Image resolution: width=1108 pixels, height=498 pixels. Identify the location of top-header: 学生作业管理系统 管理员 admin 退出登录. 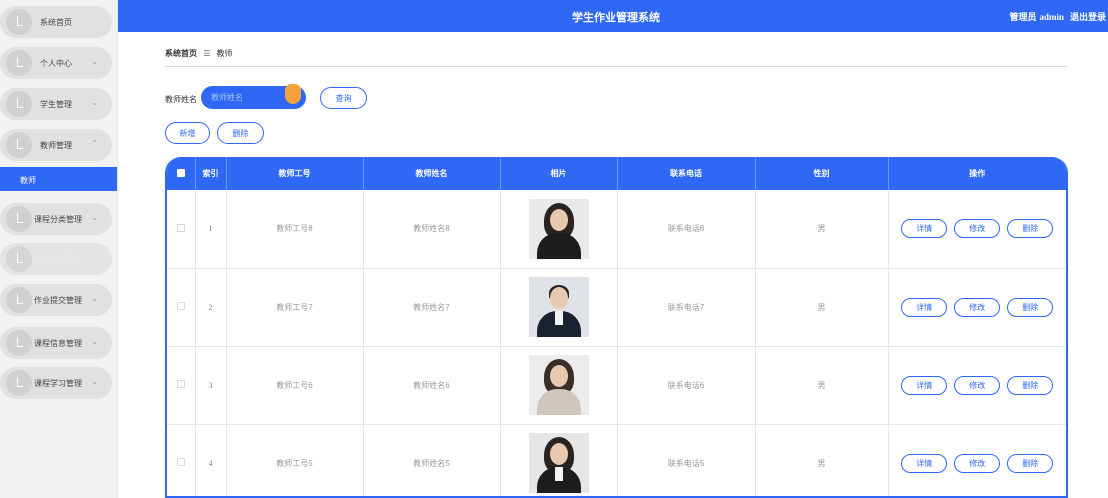
(613, 16).